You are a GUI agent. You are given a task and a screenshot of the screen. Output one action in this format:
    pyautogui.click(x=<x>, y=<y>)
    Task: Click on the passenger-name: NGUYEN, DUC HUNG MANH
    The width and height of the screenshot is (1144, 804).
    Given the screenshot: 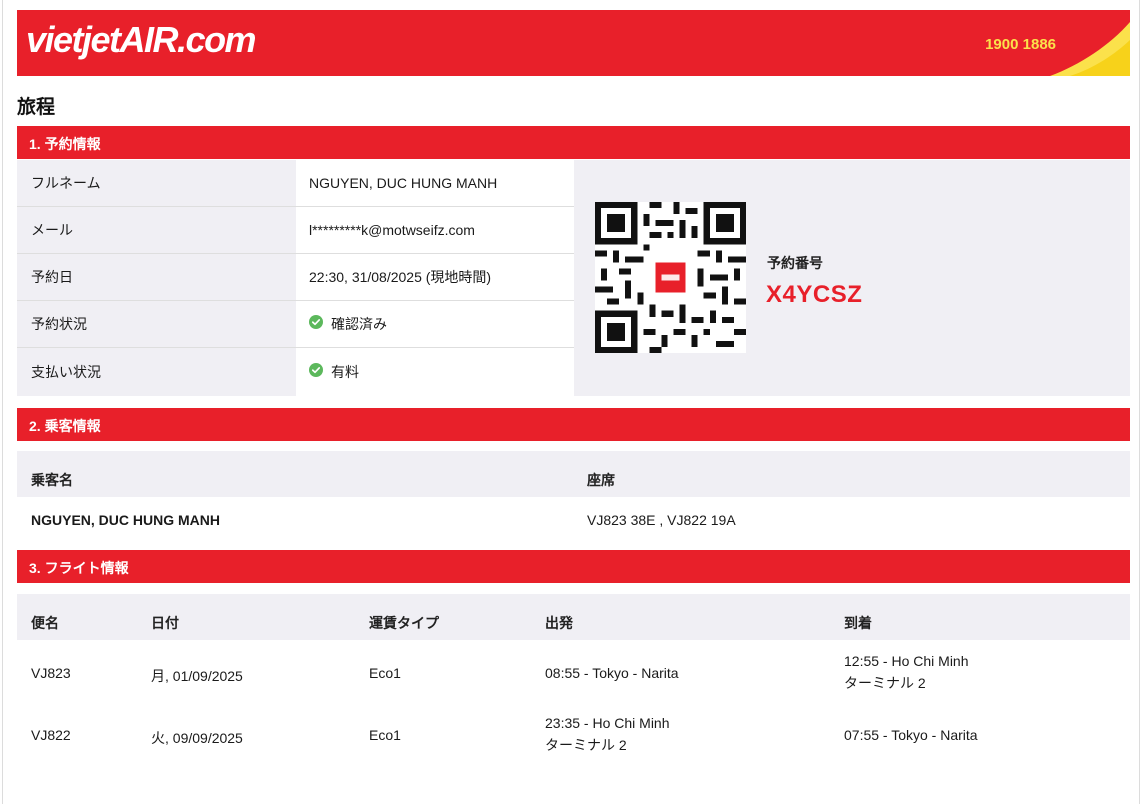 What is the action you would take?
    pyautogui.click(x=125, y=520)
    